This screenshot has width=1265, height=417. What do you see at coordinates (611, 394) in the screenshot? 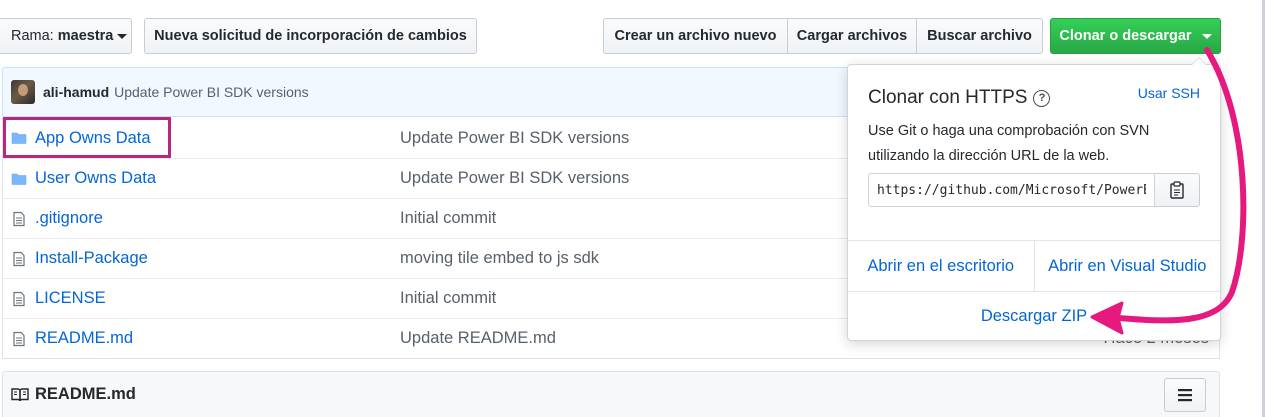
I see `readme-header: README.md` at bounding box center [611, 394].